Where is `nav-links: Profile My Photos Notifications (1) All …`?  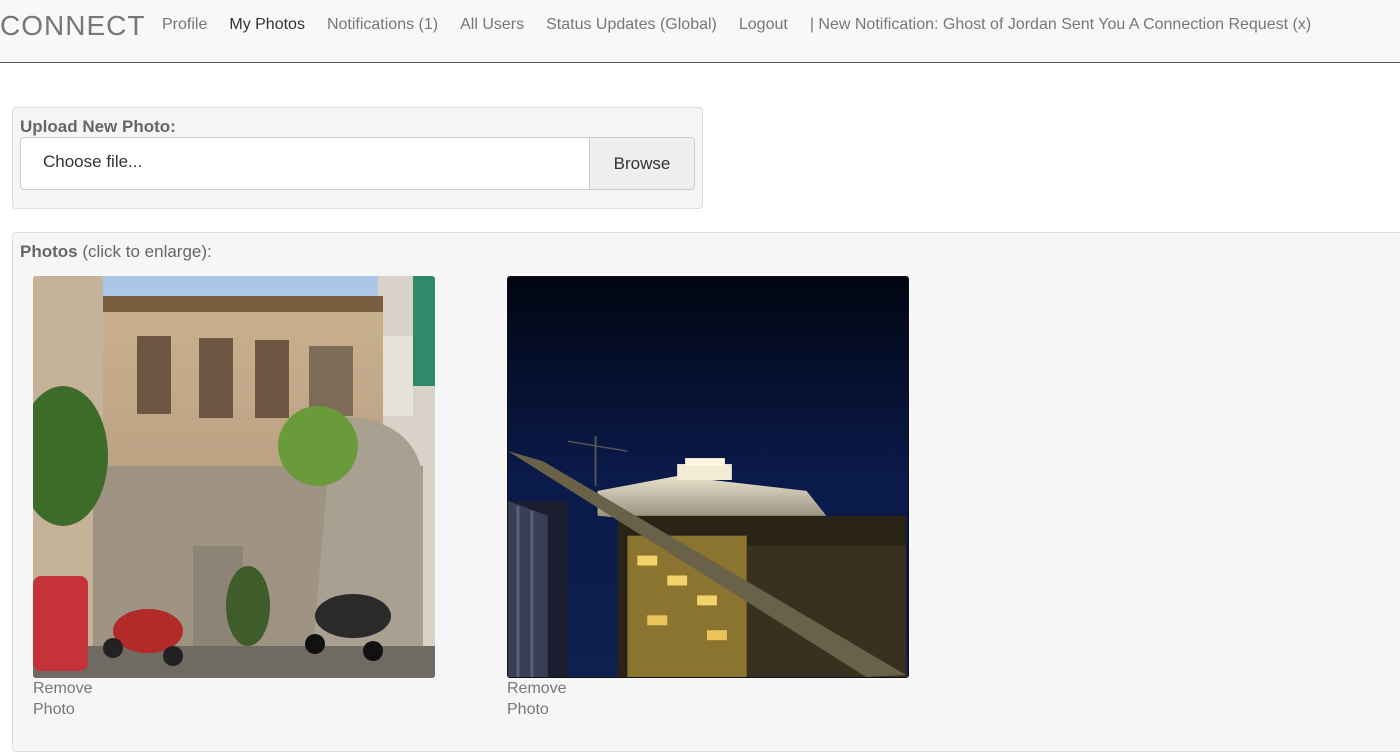 nav-links: Profile My Photos Notifications (1) All … is located at coordinates (736, 25).